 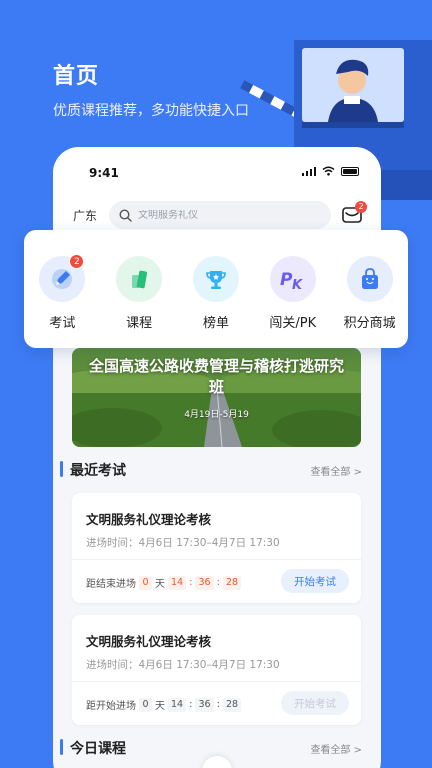 What do you see at coordinates (211, 748) in the screenshot?
I see `today-courses-header: 今日课程 查看全部 >` at bounding box center [211, 748].